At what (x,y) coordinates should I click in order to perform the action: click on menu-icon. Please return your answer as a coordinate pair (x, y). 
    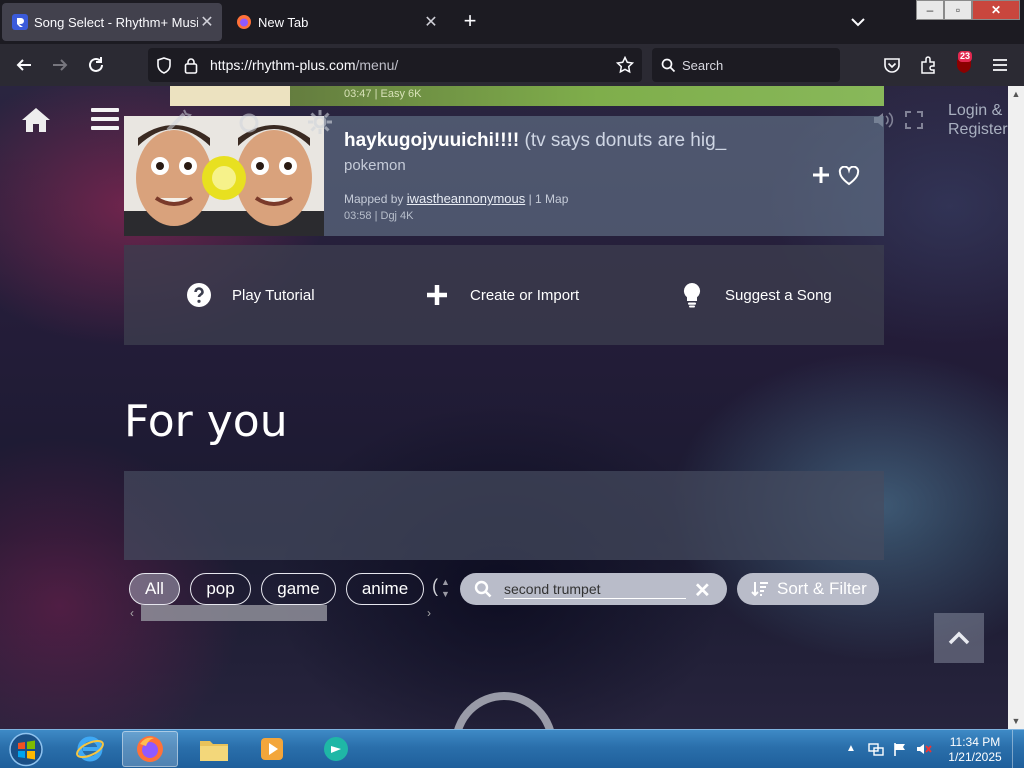
    Looking at the image, I should click on (105, 120).